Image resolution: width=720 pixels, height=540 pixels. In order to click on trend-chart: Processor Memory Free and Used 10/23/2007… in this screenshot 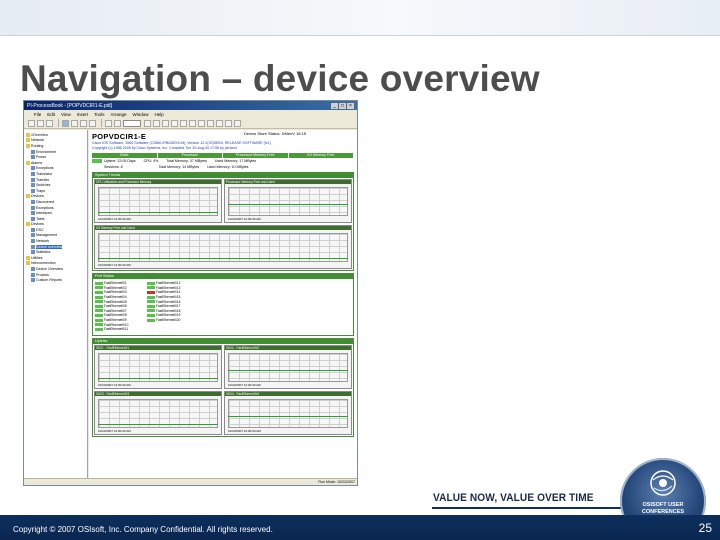, I will do `click(288, 201)`.